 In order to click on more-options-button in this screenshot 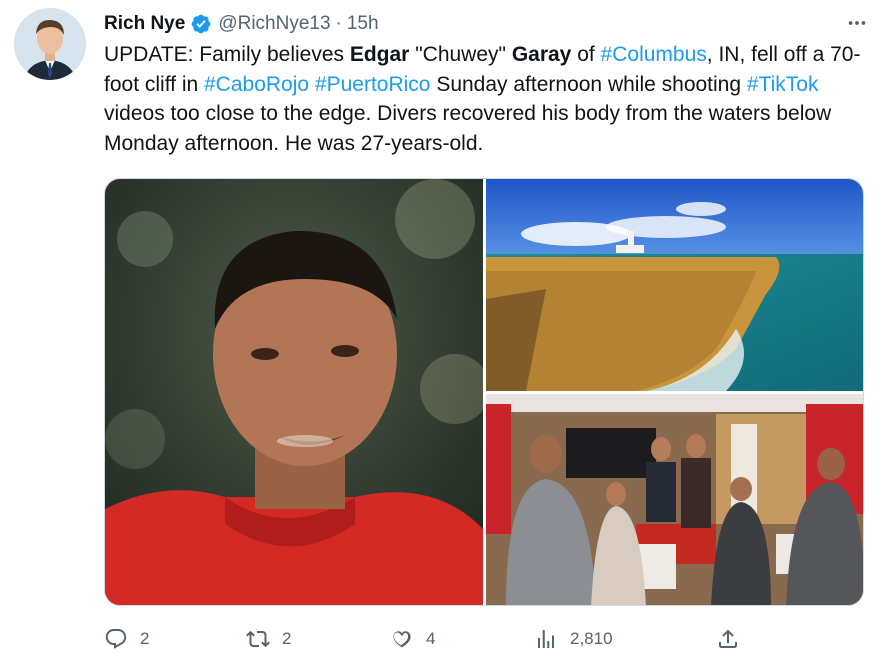, I will do `click(857, 23)`.